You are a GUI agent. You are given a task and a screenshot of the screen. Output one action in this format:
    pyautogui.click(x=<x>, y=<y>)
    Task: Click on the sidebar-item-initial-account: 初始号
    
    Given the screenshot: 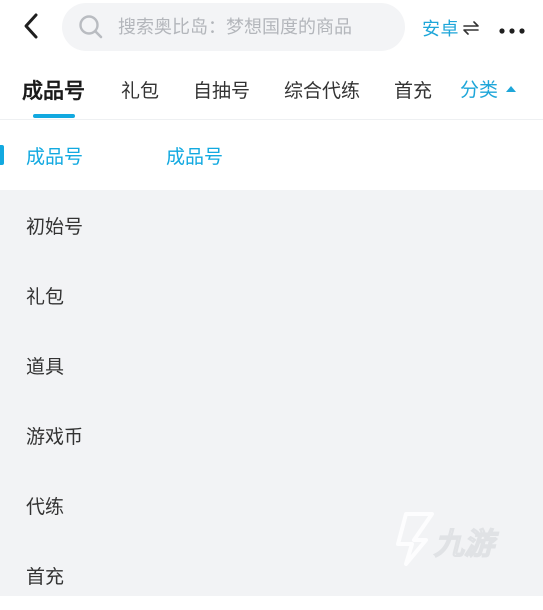 What is the action you would take?
    pyautogui.click(x=72, y=225)
    